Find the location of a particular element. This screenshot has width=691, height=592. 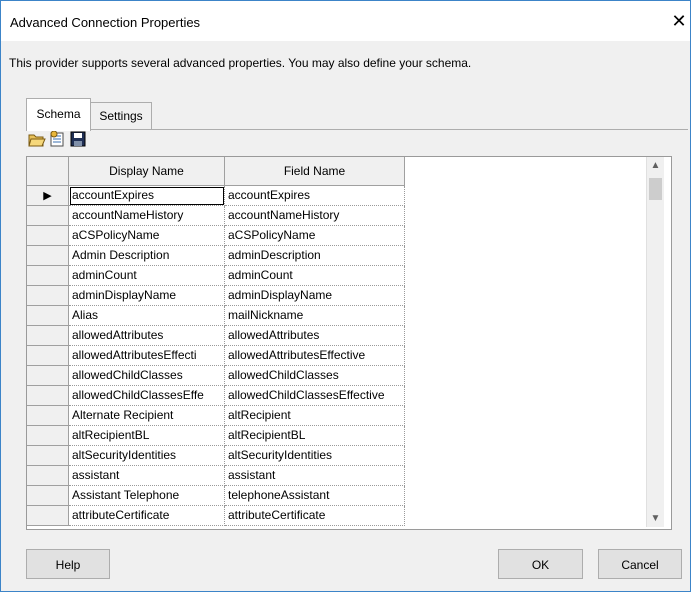

display-name-cell: accountNameHistory is located at coordinates (147, 216).